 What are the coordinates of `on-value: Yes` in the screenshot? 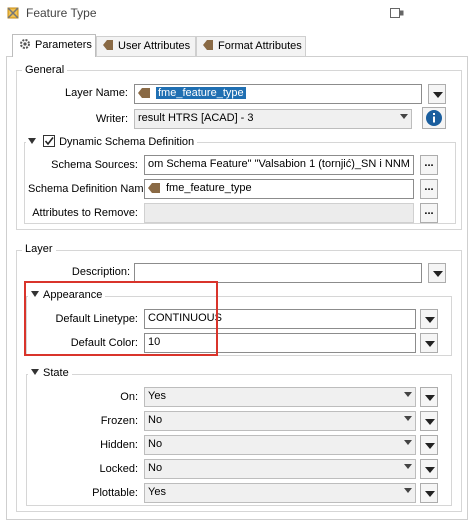 It's located at (157, 396).